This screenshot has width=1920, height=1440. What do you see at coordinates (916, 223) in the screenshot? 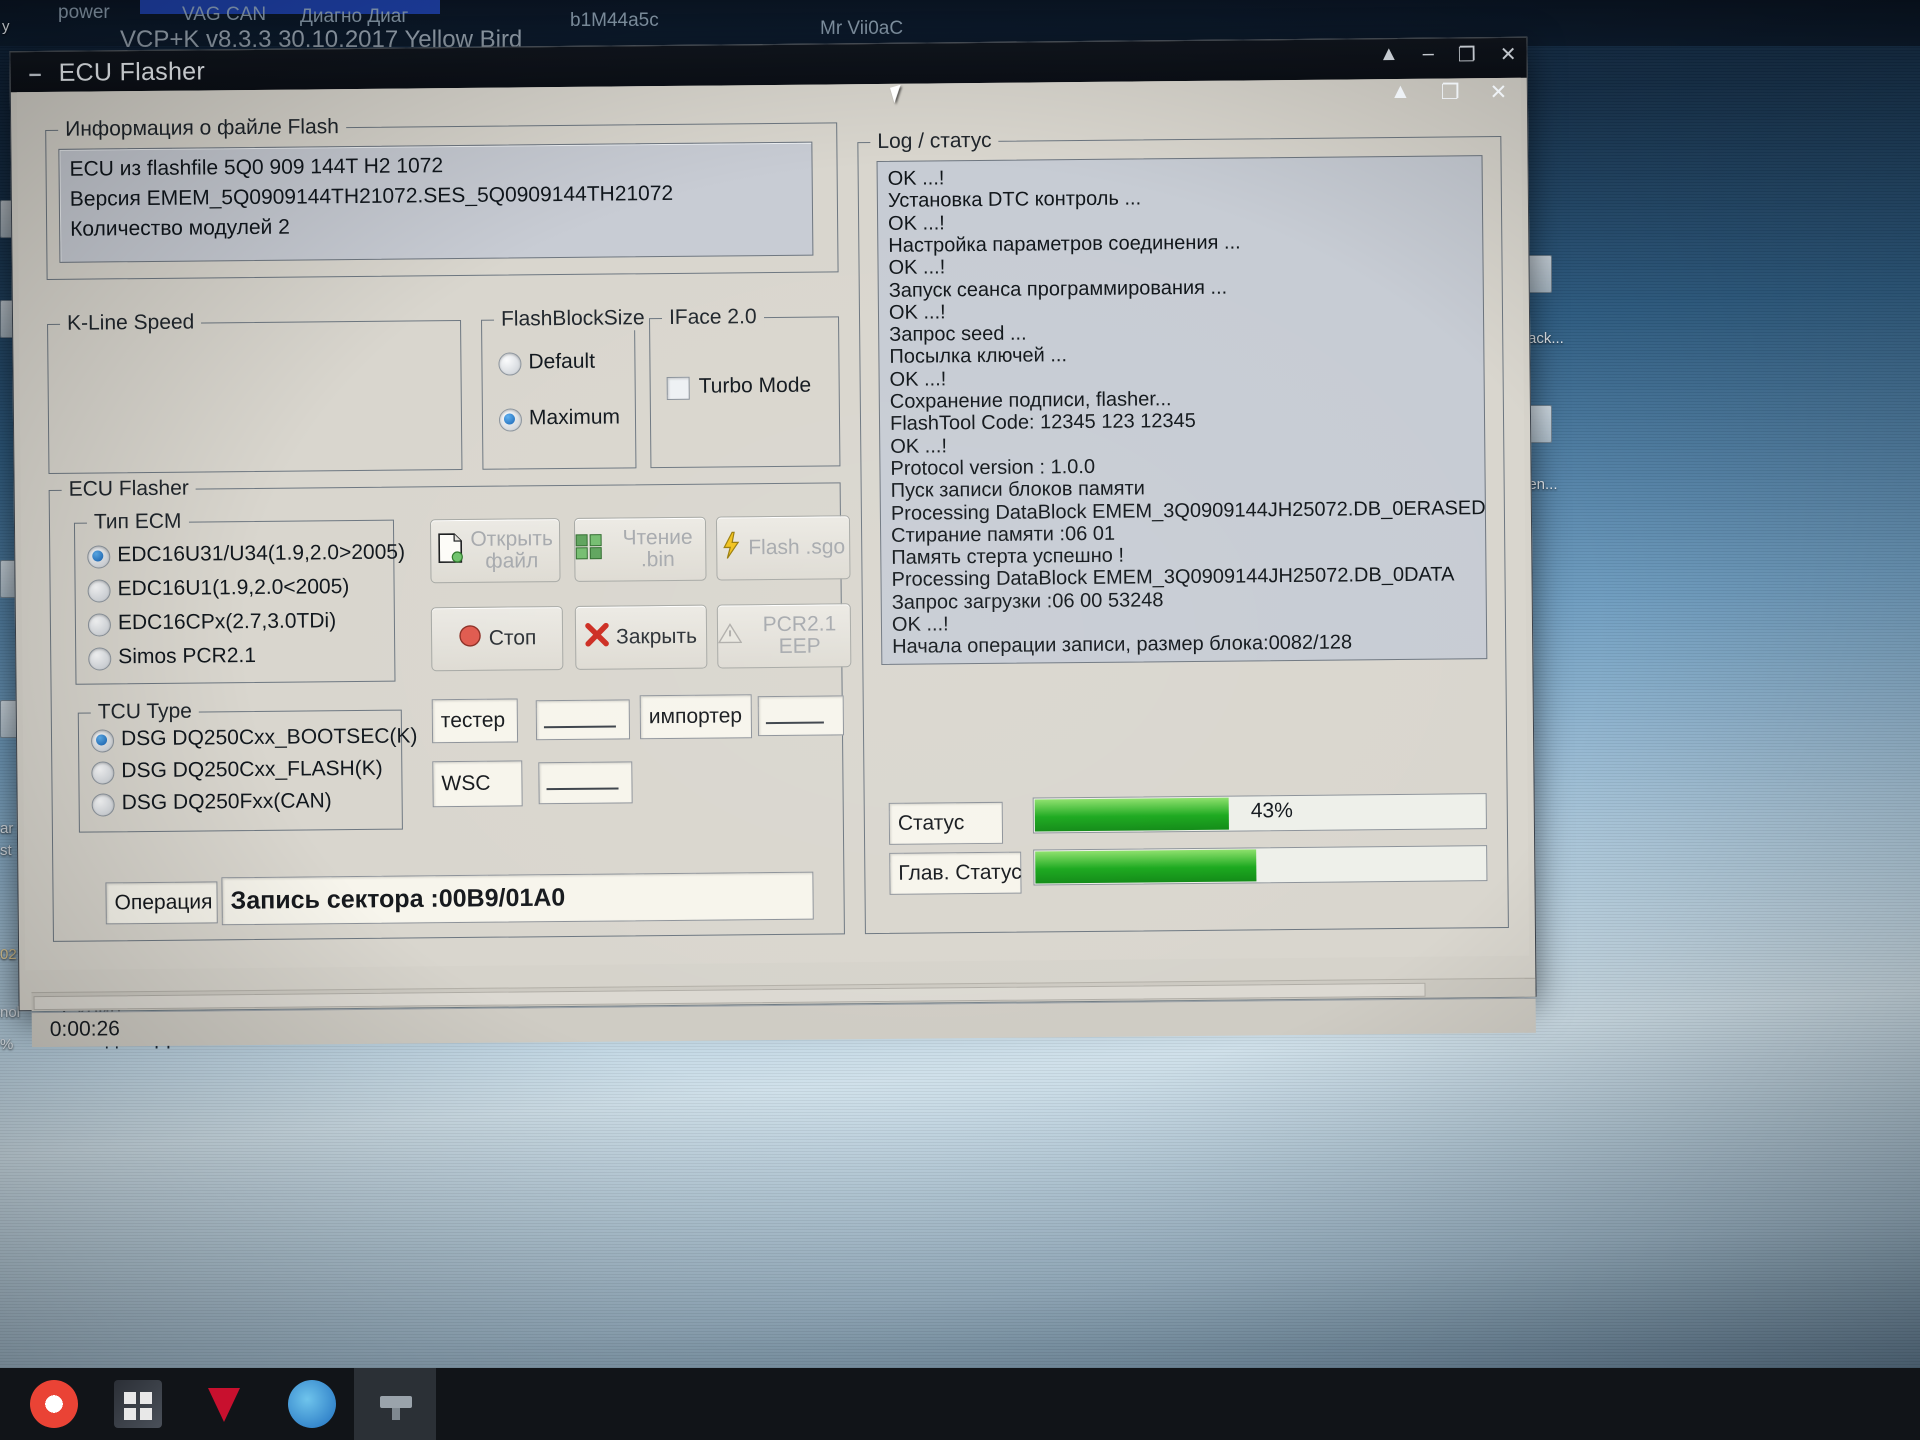
I see `log-line-2: OK ...!` at bounding box center [916, 223].